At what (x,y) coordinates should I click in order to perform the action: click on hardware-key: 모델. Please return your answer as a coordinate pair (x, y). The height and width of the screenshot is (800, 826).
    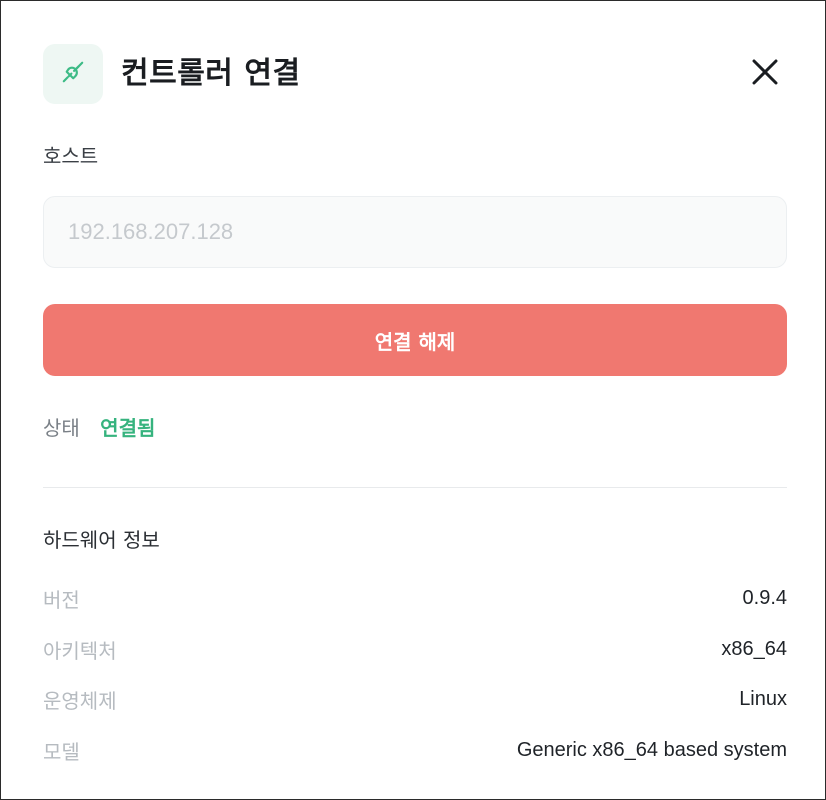
    Looking at the image, I should click on (61, 751).